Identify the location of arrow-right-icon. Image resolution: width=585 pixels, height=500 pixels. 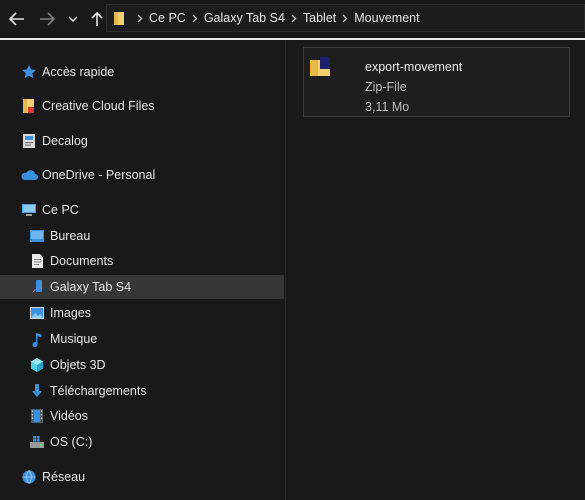
(47, 19).